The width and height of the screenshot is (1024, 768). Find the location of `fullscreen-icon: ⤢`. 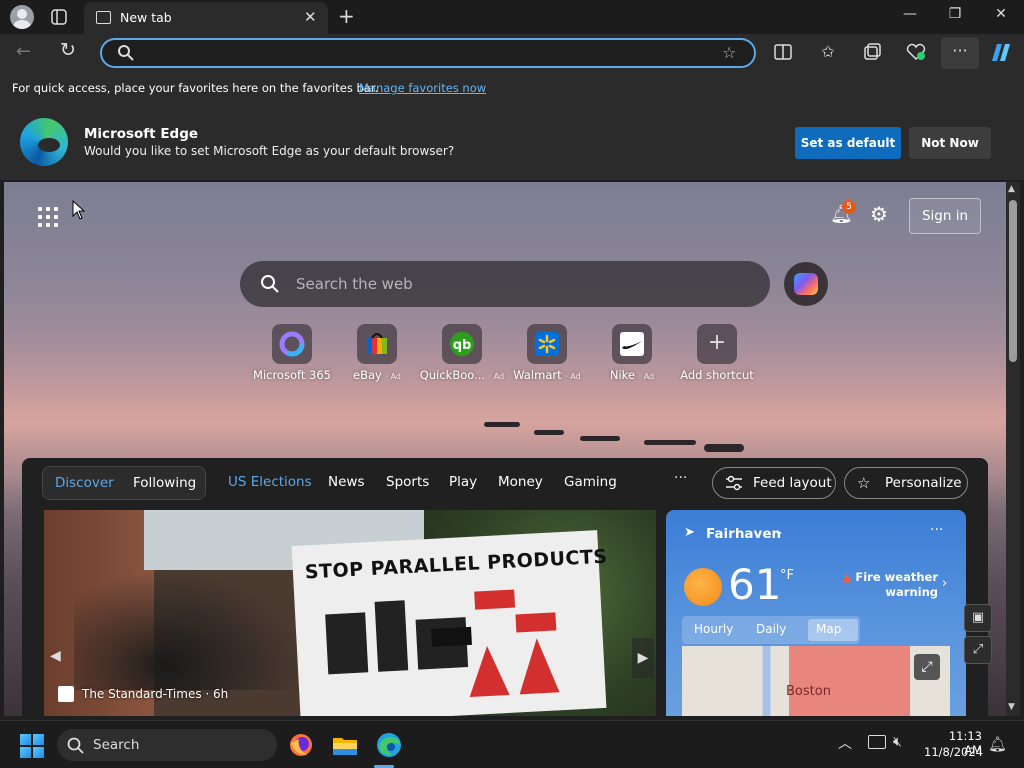

fullscreen-icon: ⤢ is located at coordinates (978, 650).